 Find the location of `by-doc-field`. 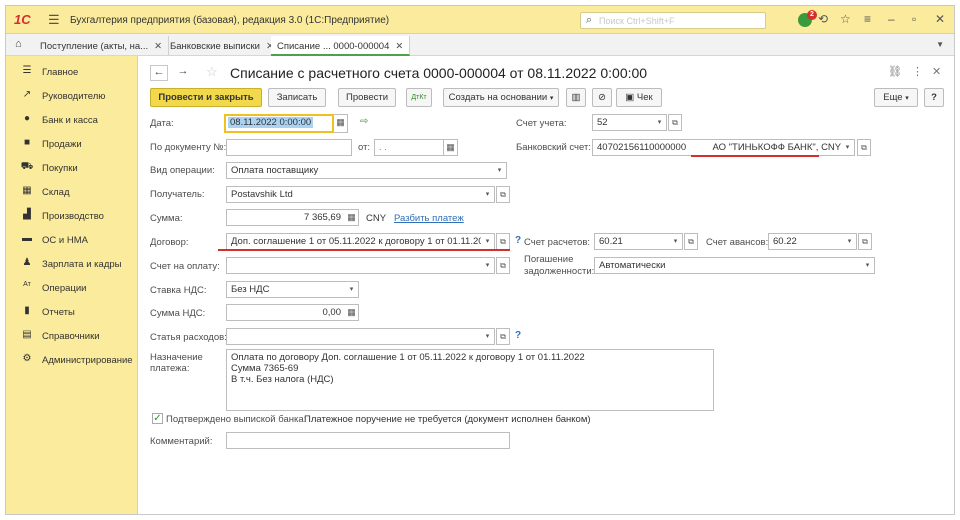

by-doc-field is located at coordinates (289, 147).